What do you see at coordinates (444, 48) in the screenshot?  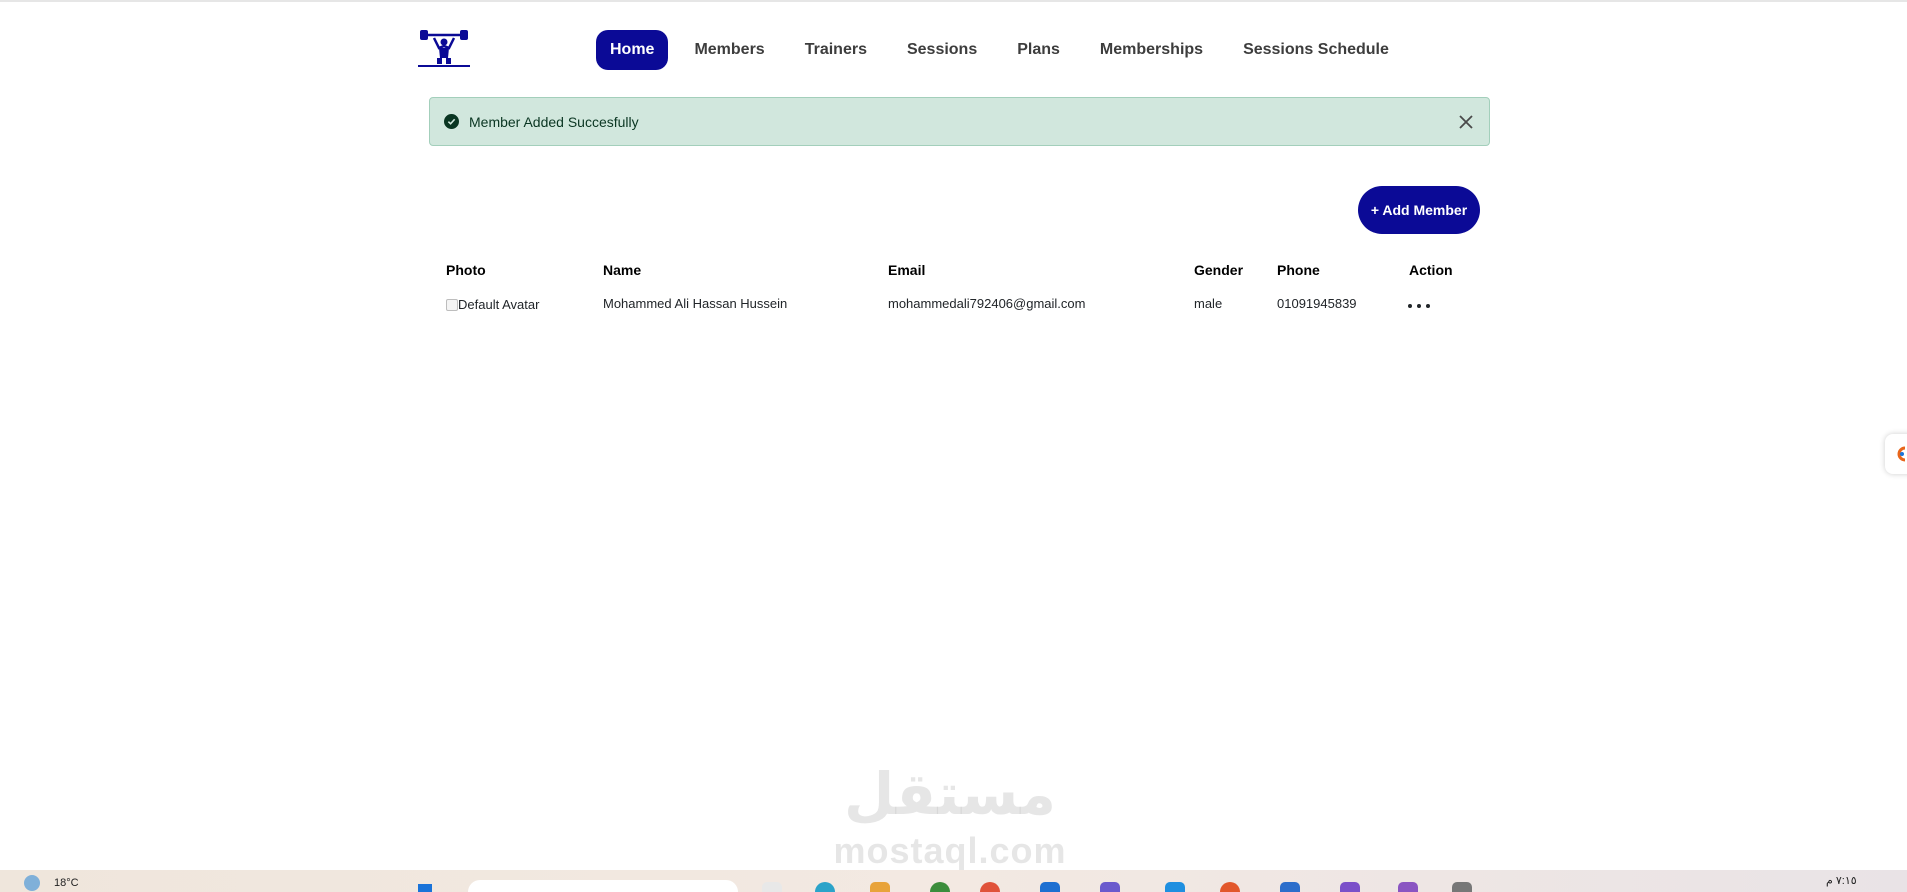 I see `power-fitness-logo` at bounding box center [444, 48].